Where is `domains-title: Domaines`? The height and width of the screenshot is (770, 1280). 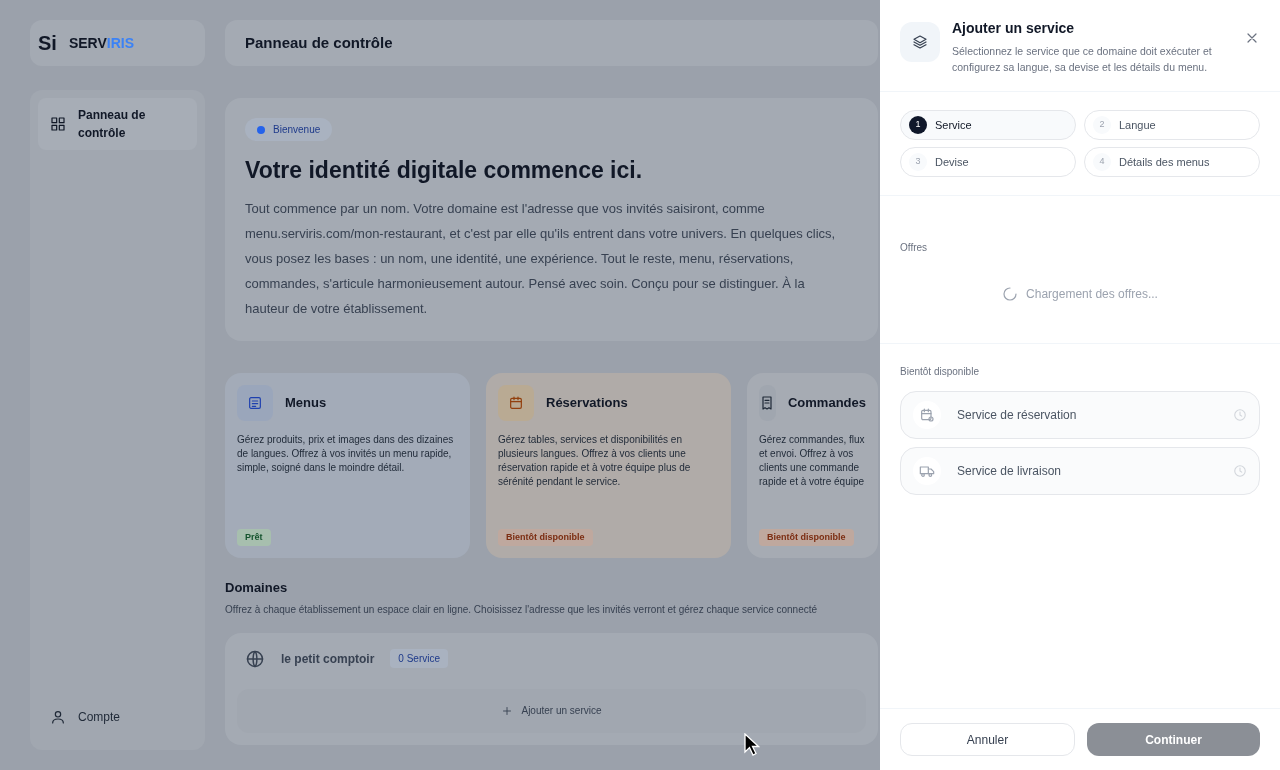
domains-title: Domaines is located at coordinates (257, 588).